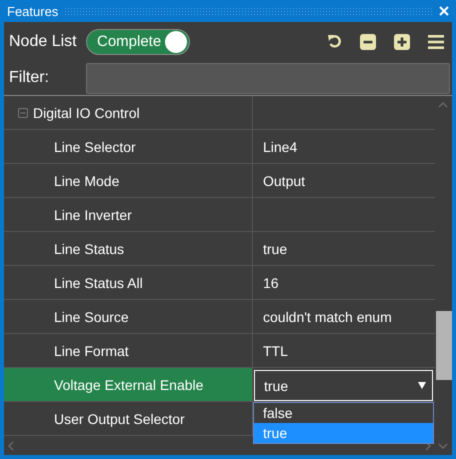  Describe the element at coordinates (248, 11) in the screenshot. I see `title-bar-grip` at that location.